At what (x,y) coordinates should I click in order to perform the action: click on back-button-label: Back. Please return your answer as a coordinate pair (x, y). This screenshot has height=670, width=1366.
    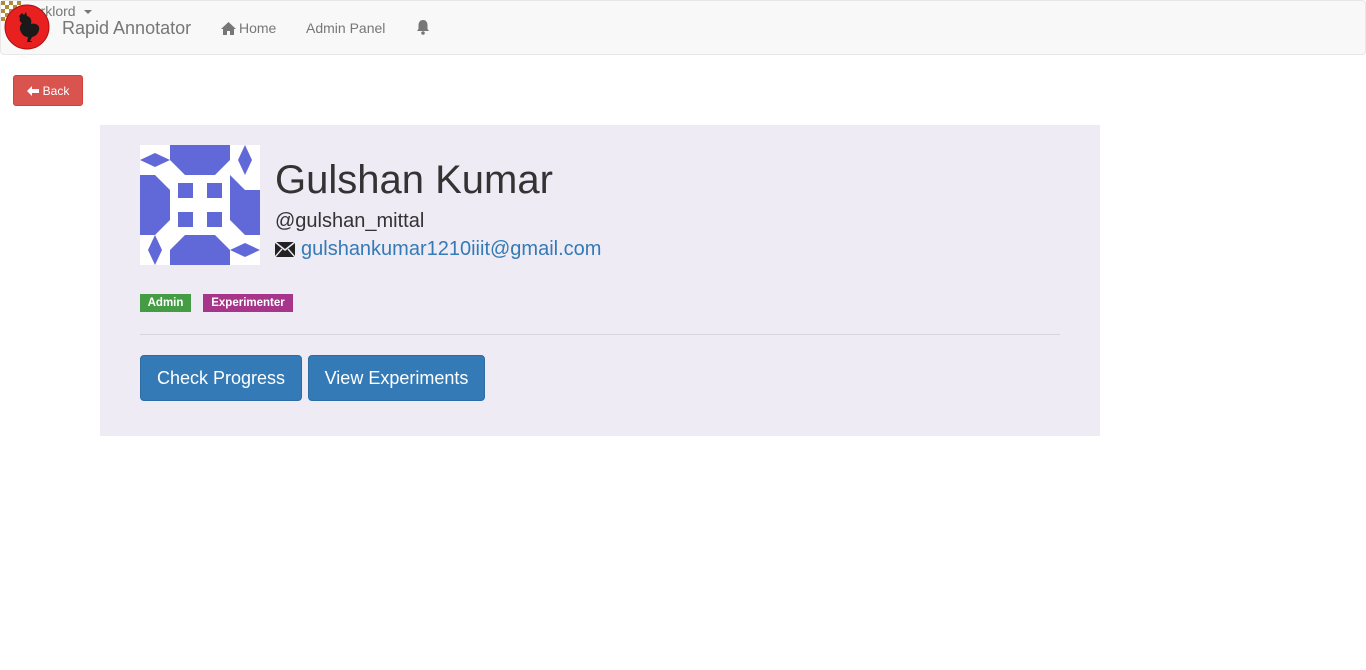
    Looking at the image, I should click on (56, 90).